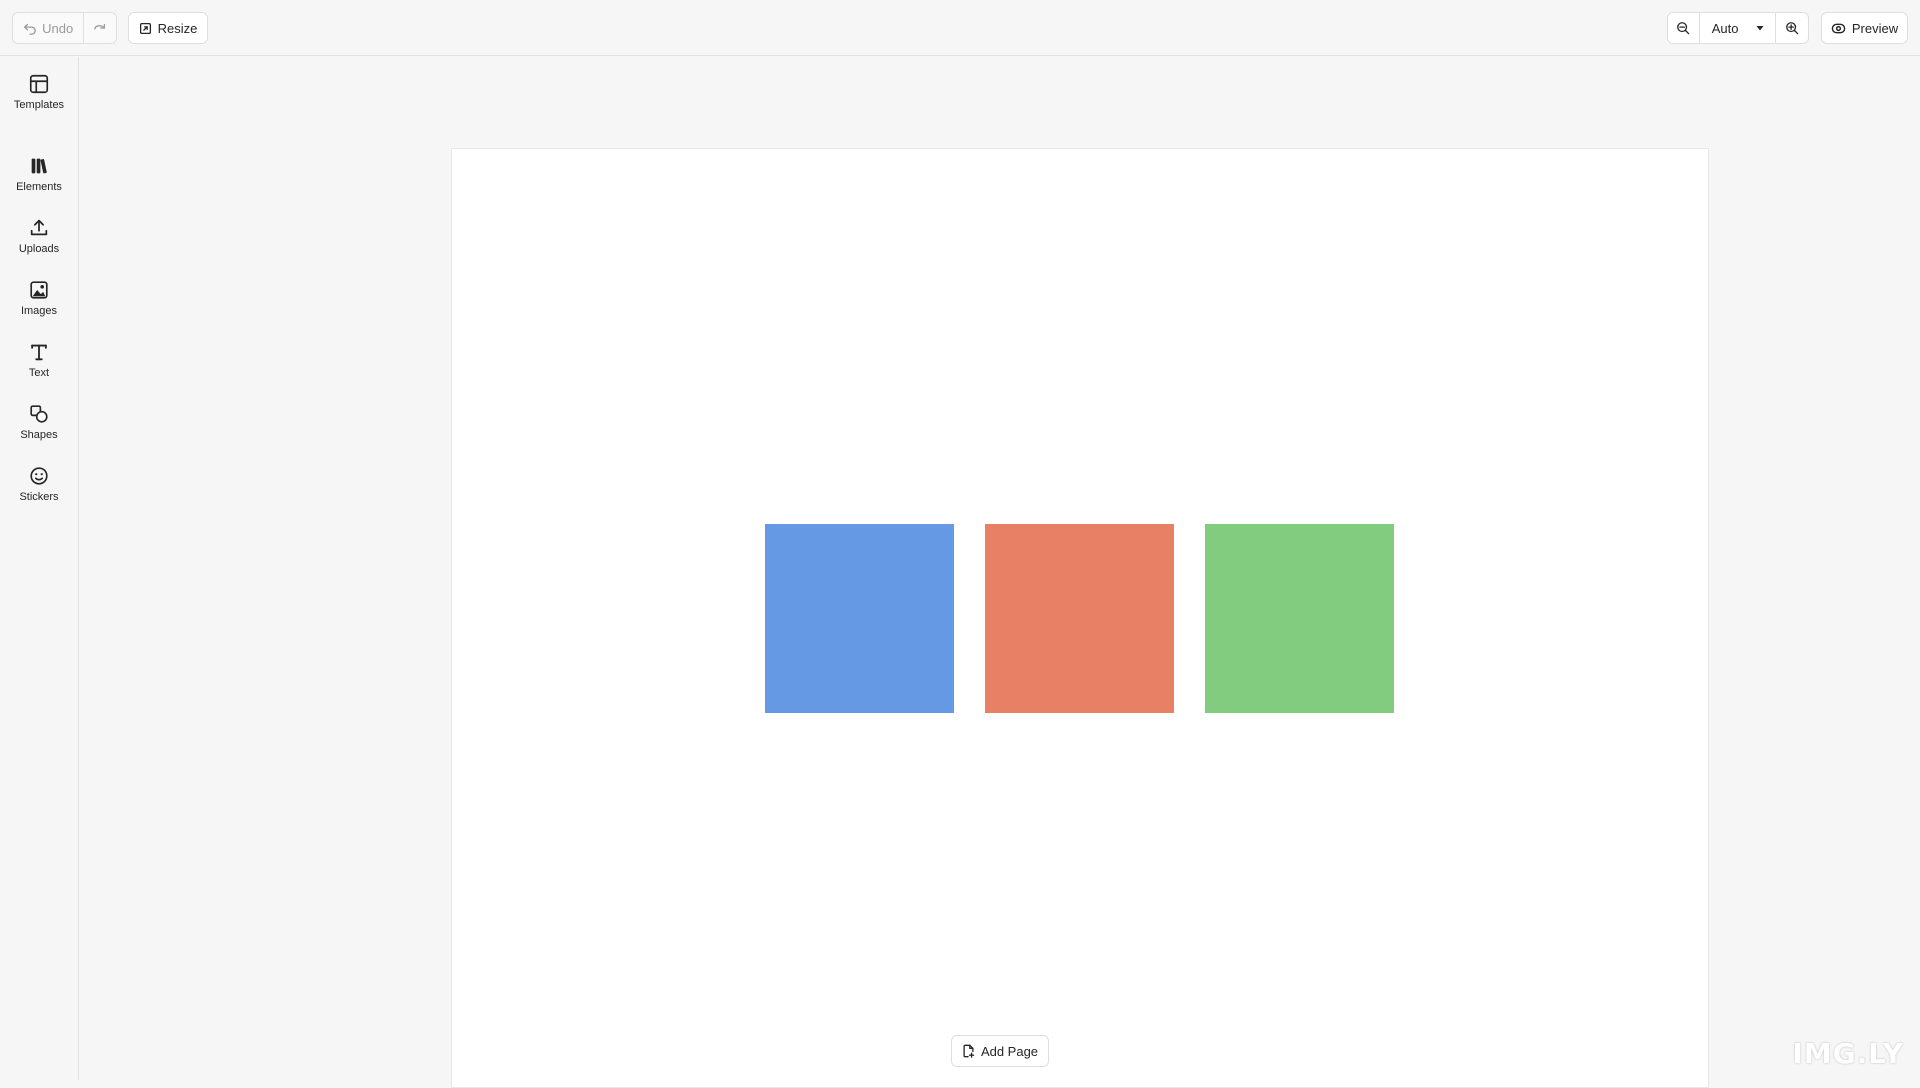  I want to click on templates-icon, so click(39, 84).